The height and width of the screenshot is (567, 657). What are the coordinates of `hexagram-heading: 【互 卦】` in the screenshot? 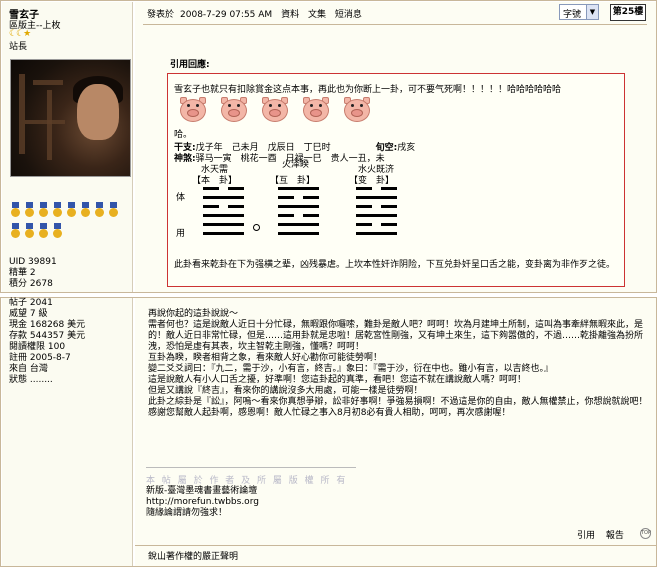 It's located at (293, 181).